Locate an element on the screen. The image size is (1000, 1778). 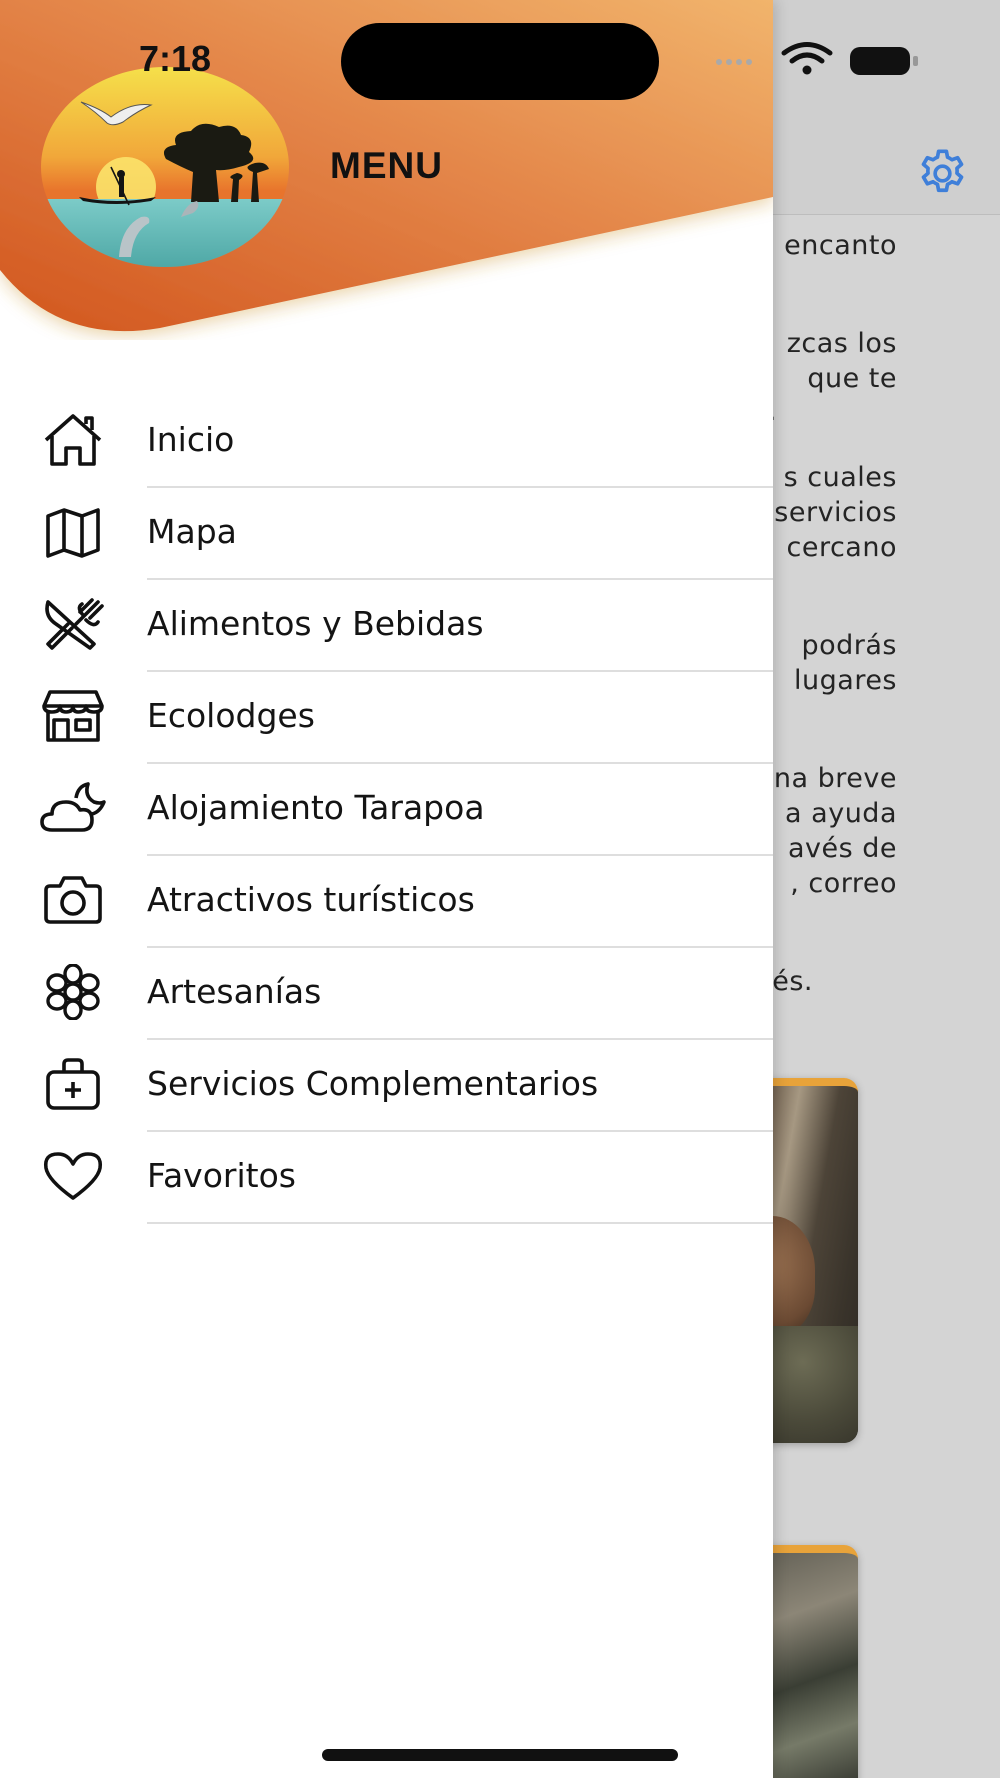
background-text-line: a ayuda is located at coordinates (841, 813).